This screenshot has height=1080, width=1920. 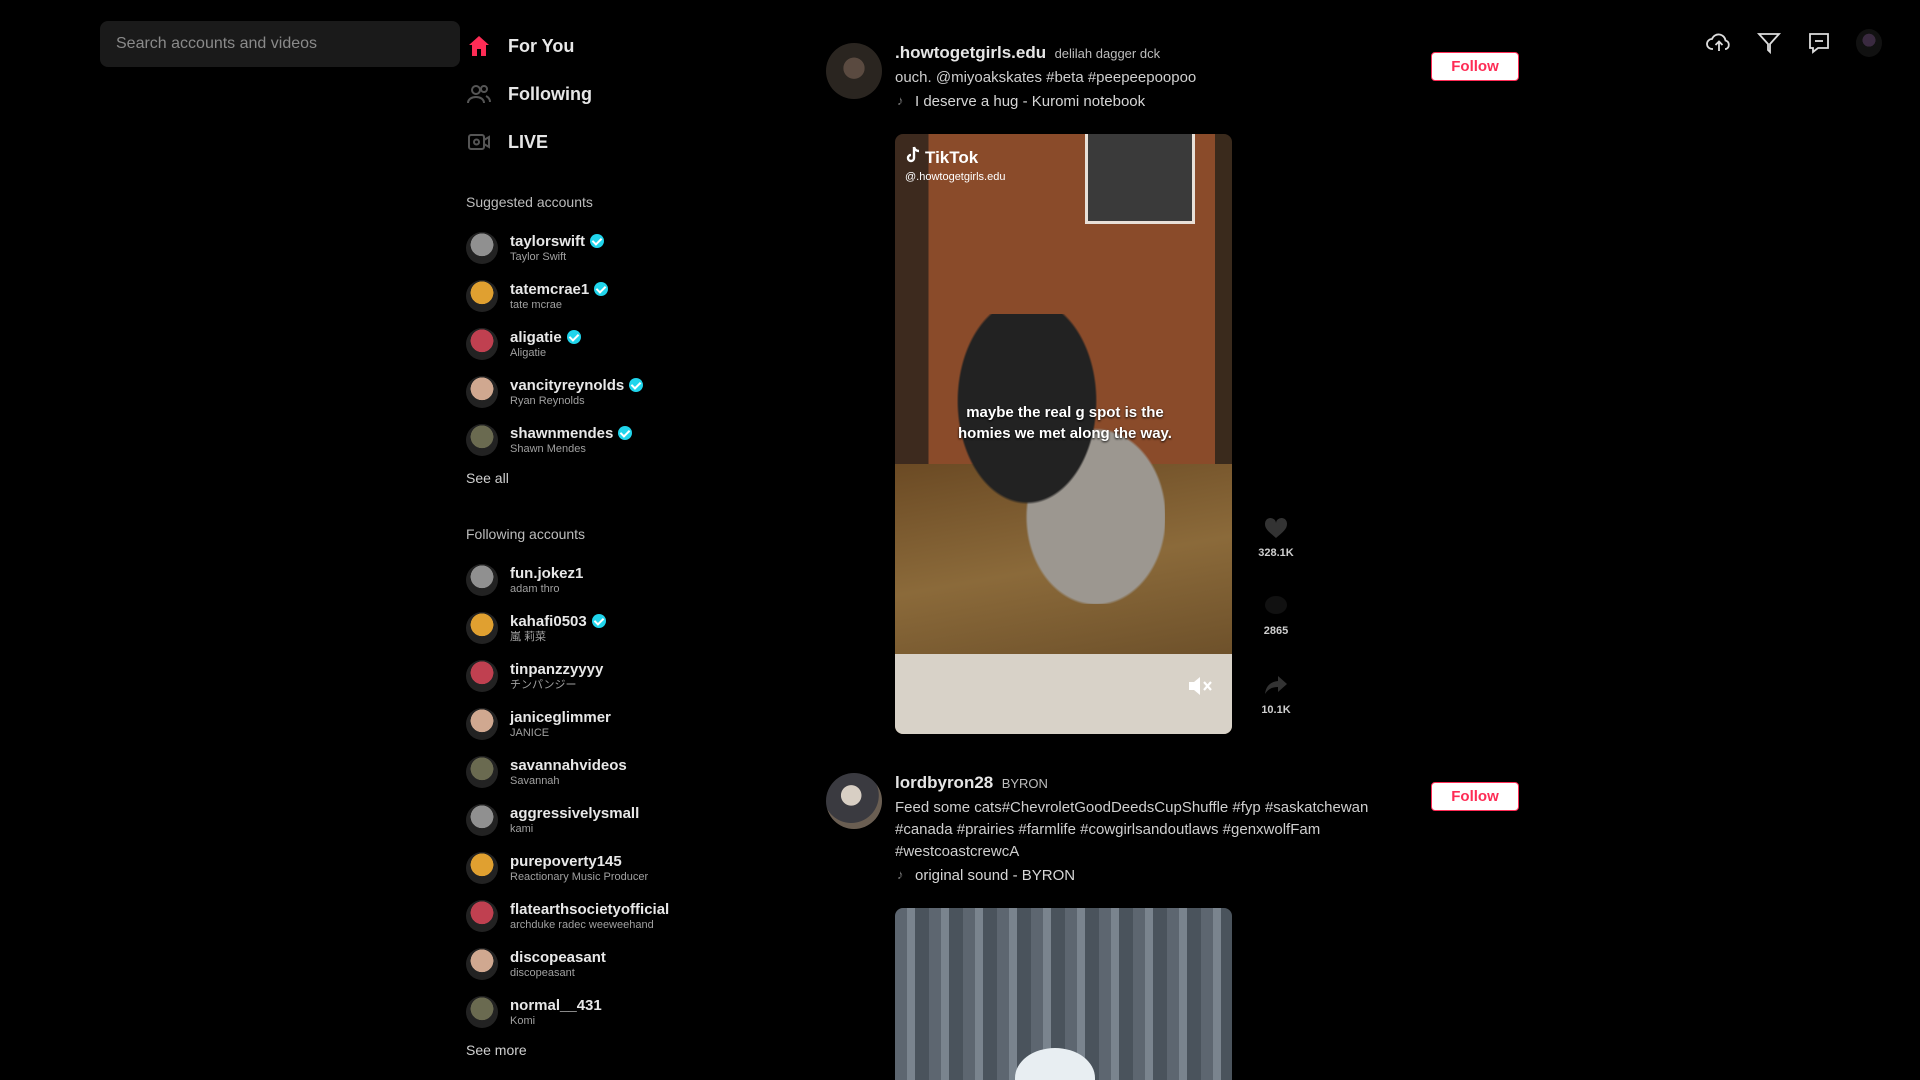 What do you see at coordinates (1276, 685) in the screenshot?
I see `share-icon` at bounding box center [1276, 685].